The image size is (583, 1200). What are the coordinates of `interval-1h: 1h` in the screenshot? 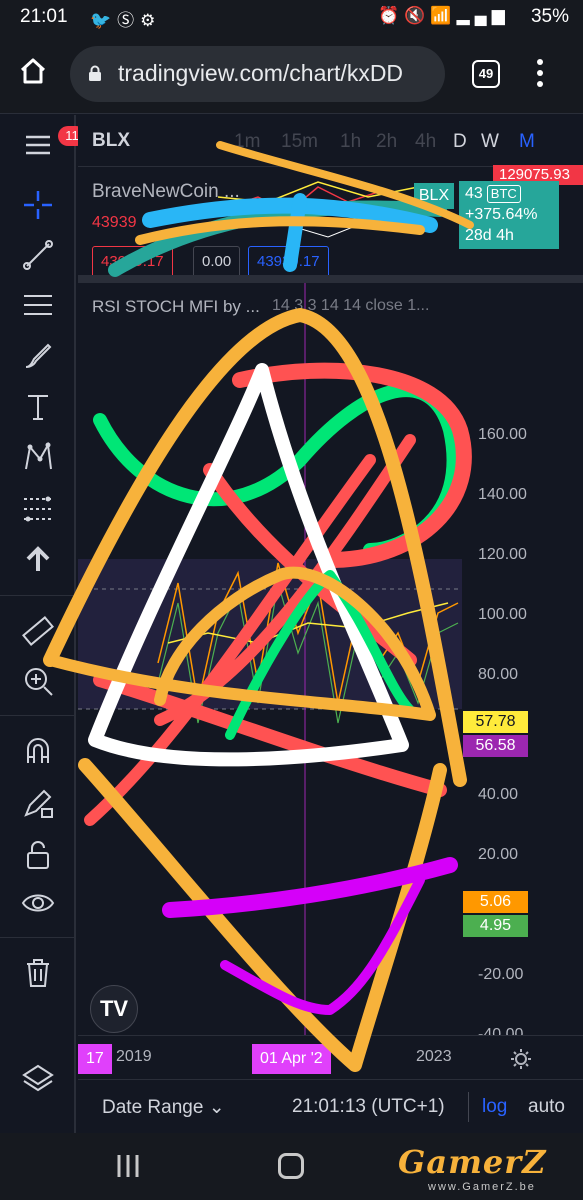 It's located at (350, 142).